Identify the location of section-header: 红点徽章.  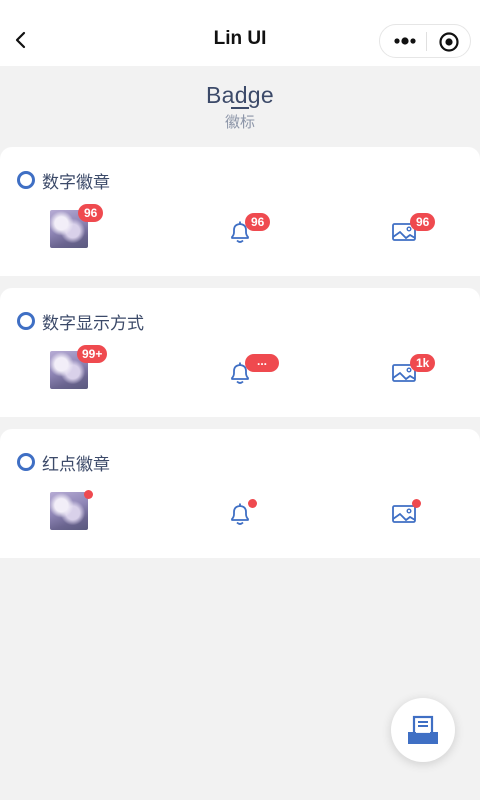
(63, 463).